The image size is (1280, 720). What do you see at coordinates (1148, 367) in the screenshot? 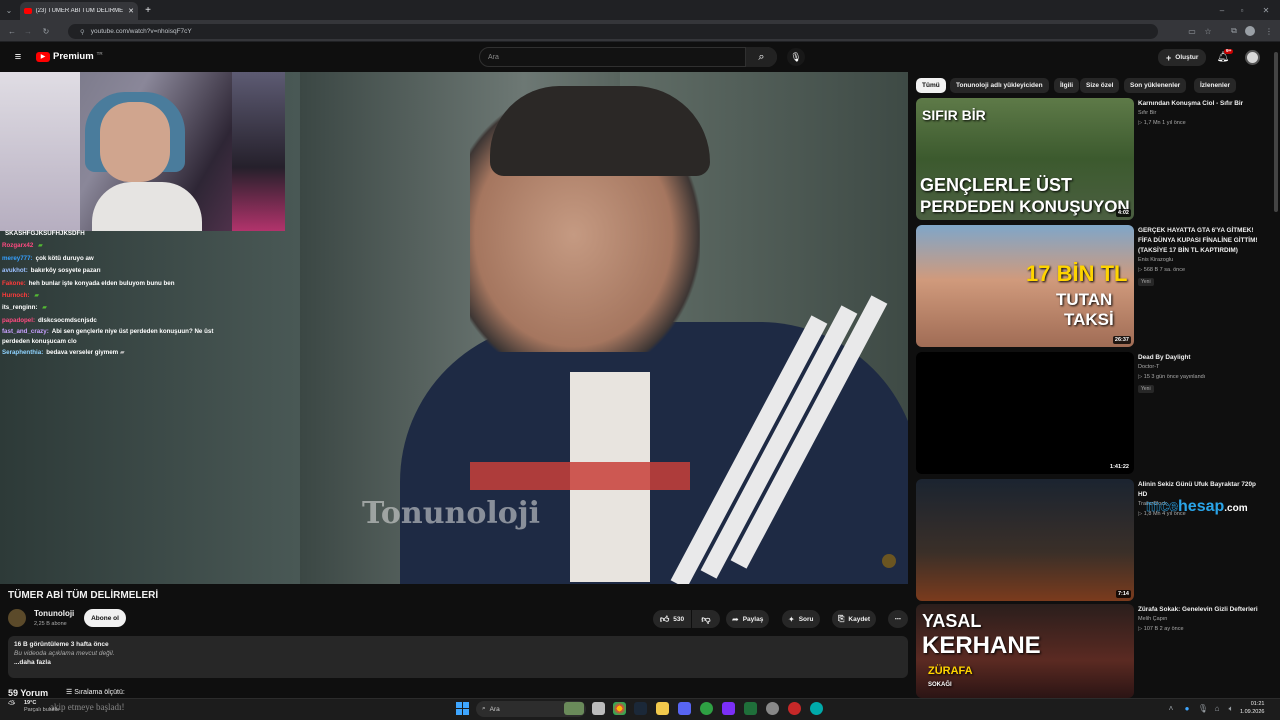
I see `recommended-channel-name: Doctor-T` at bounding box center [1148, 367].